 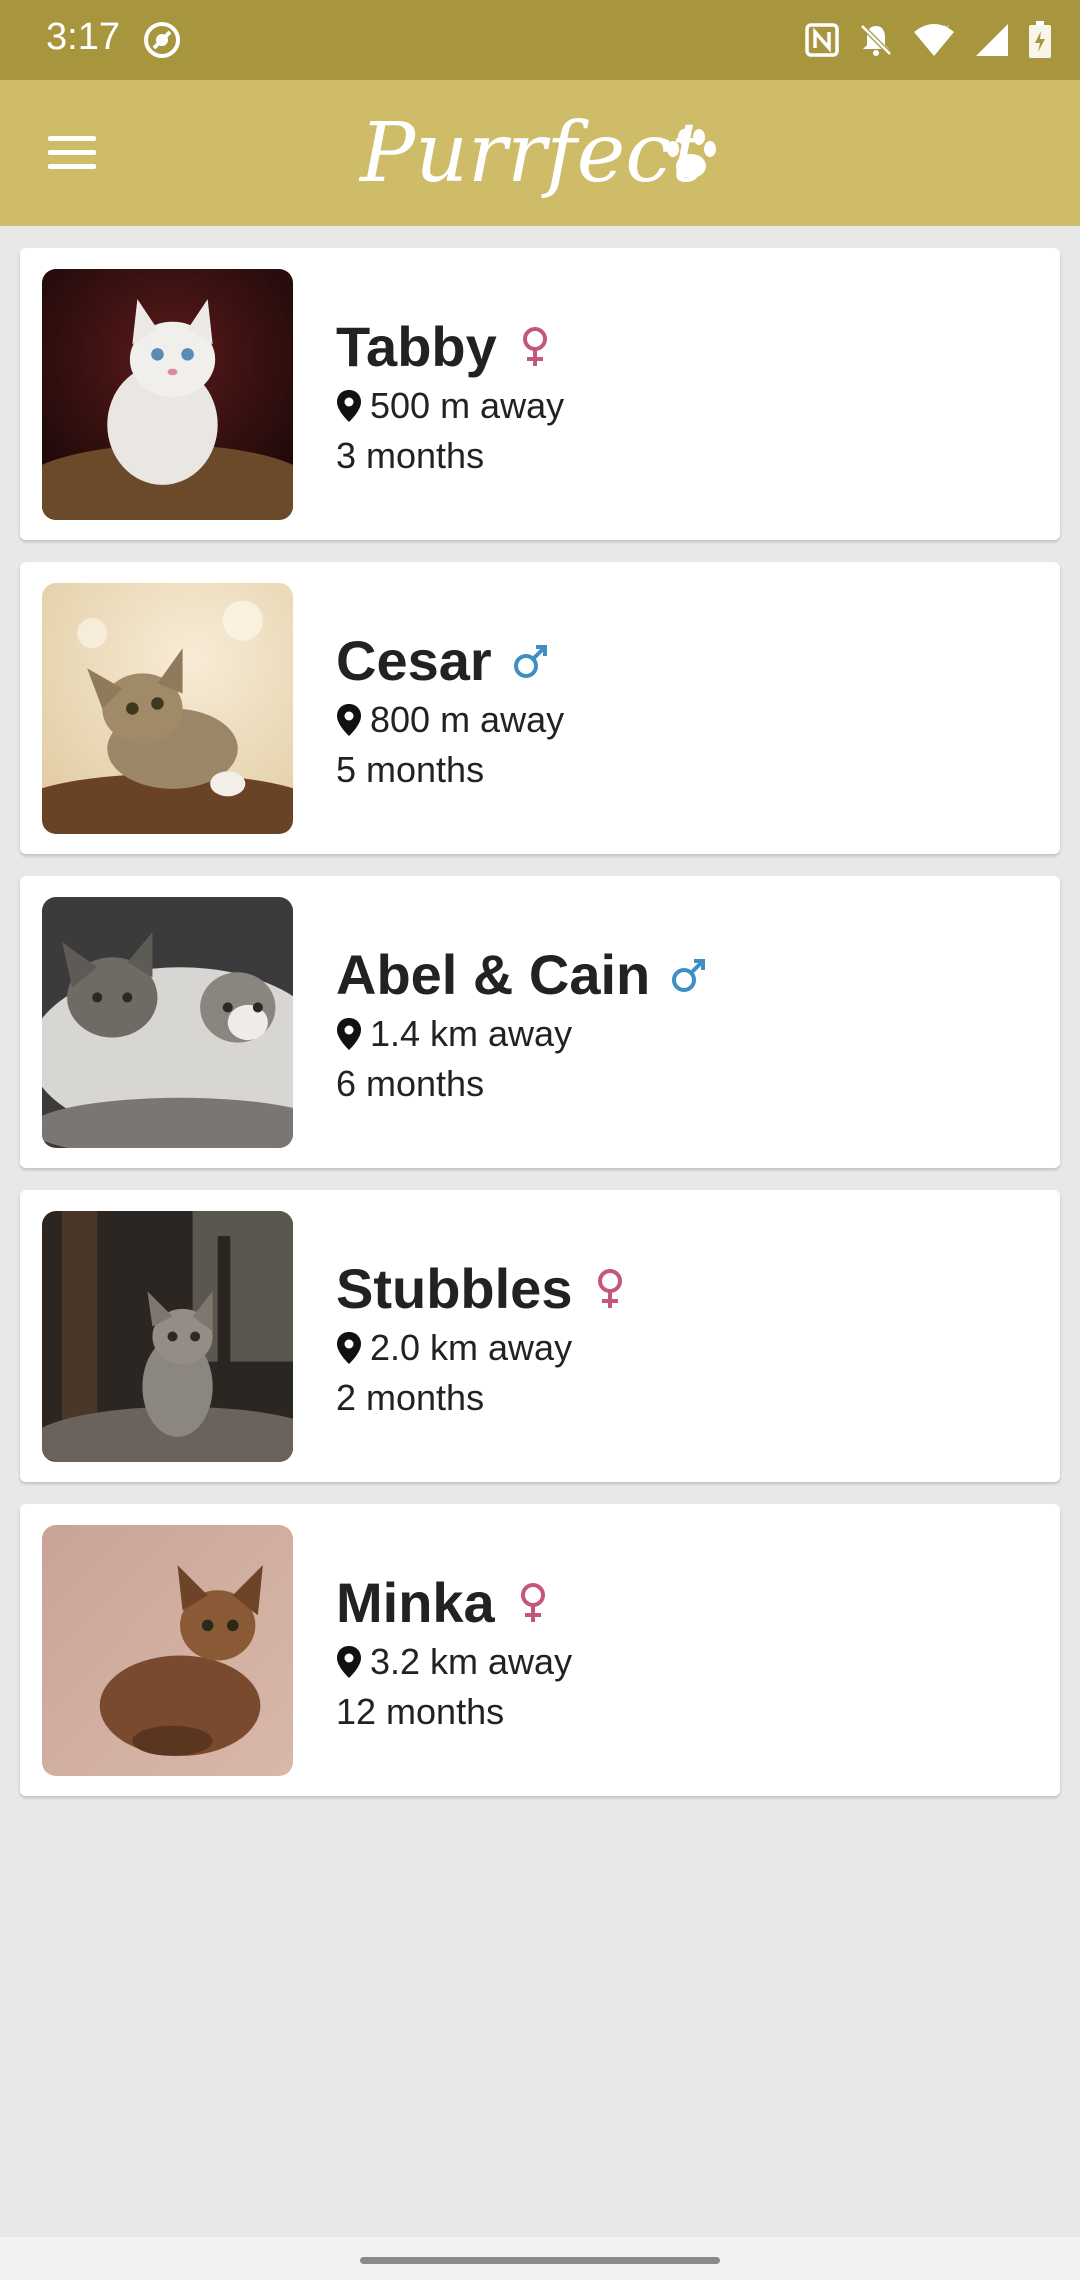 I want to click on cat-age: 12 months, so click(x=420, y=1711).